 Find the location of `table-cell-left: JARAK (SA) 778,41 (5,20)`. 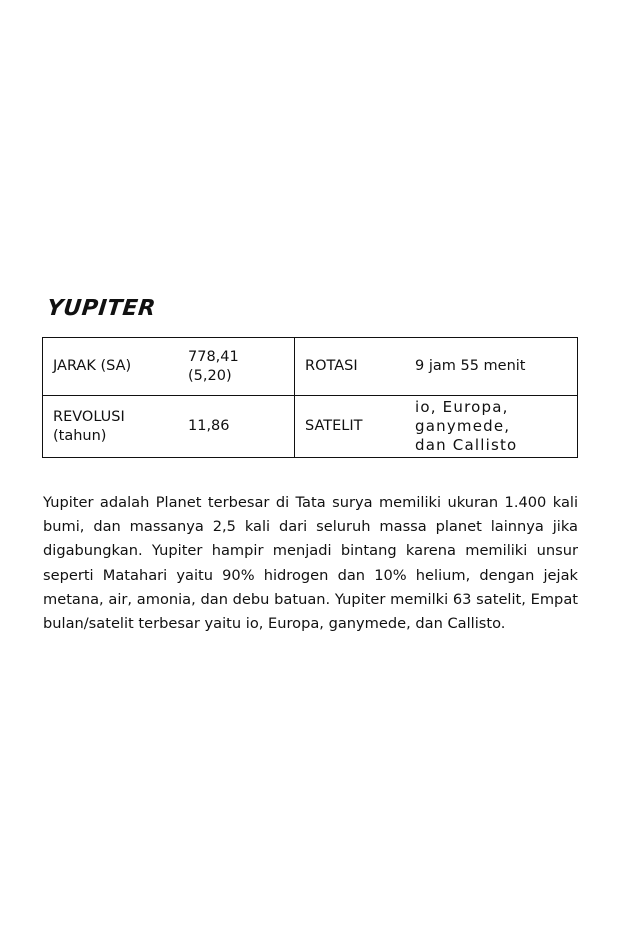

table-cell-left: JARAK (SA) 778,41 (5,20) is located at coordinates (168, 366).